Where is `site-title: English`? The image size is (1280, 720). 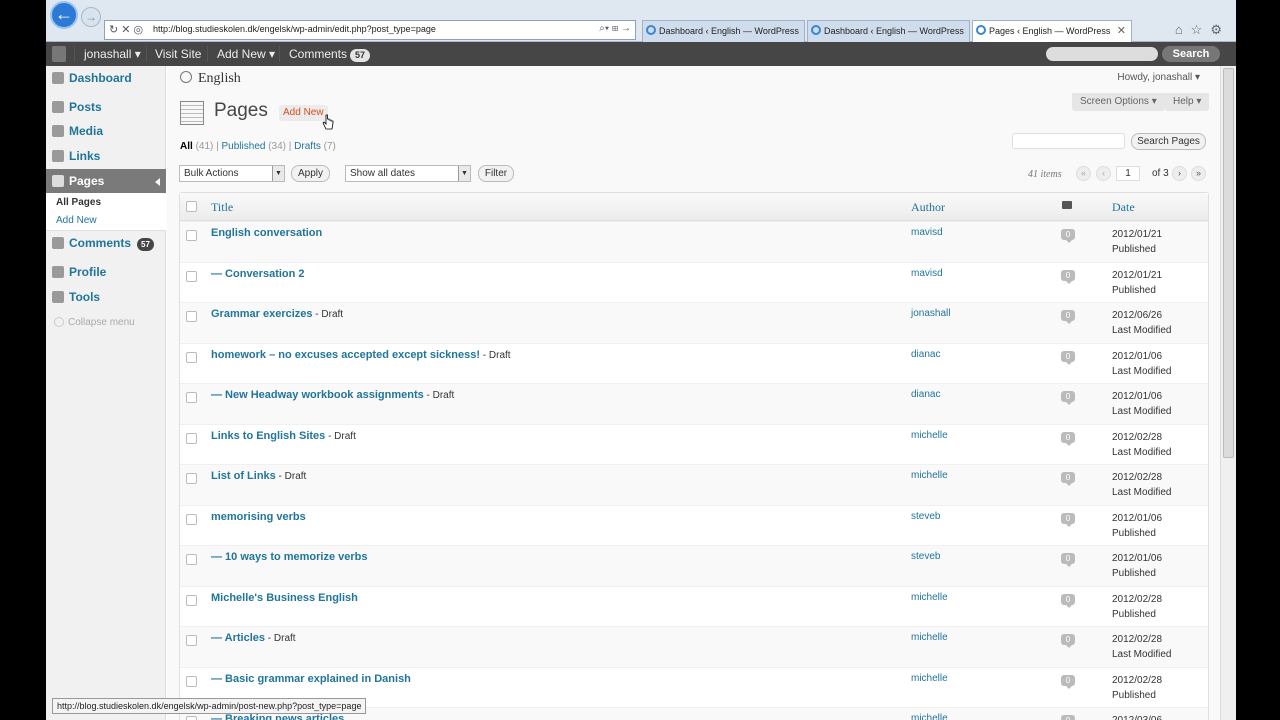 site-title: English is located at coordinates (210, 79).